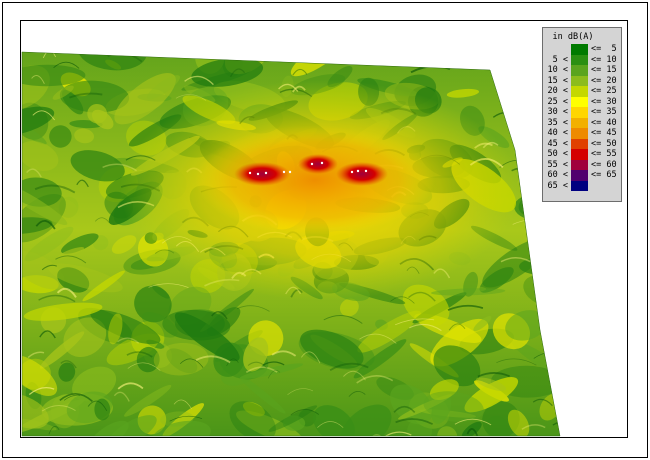  Describe the element at coordinates (604, 70) in the screenshot. I see `legend-high-label: <= 15` at that location.